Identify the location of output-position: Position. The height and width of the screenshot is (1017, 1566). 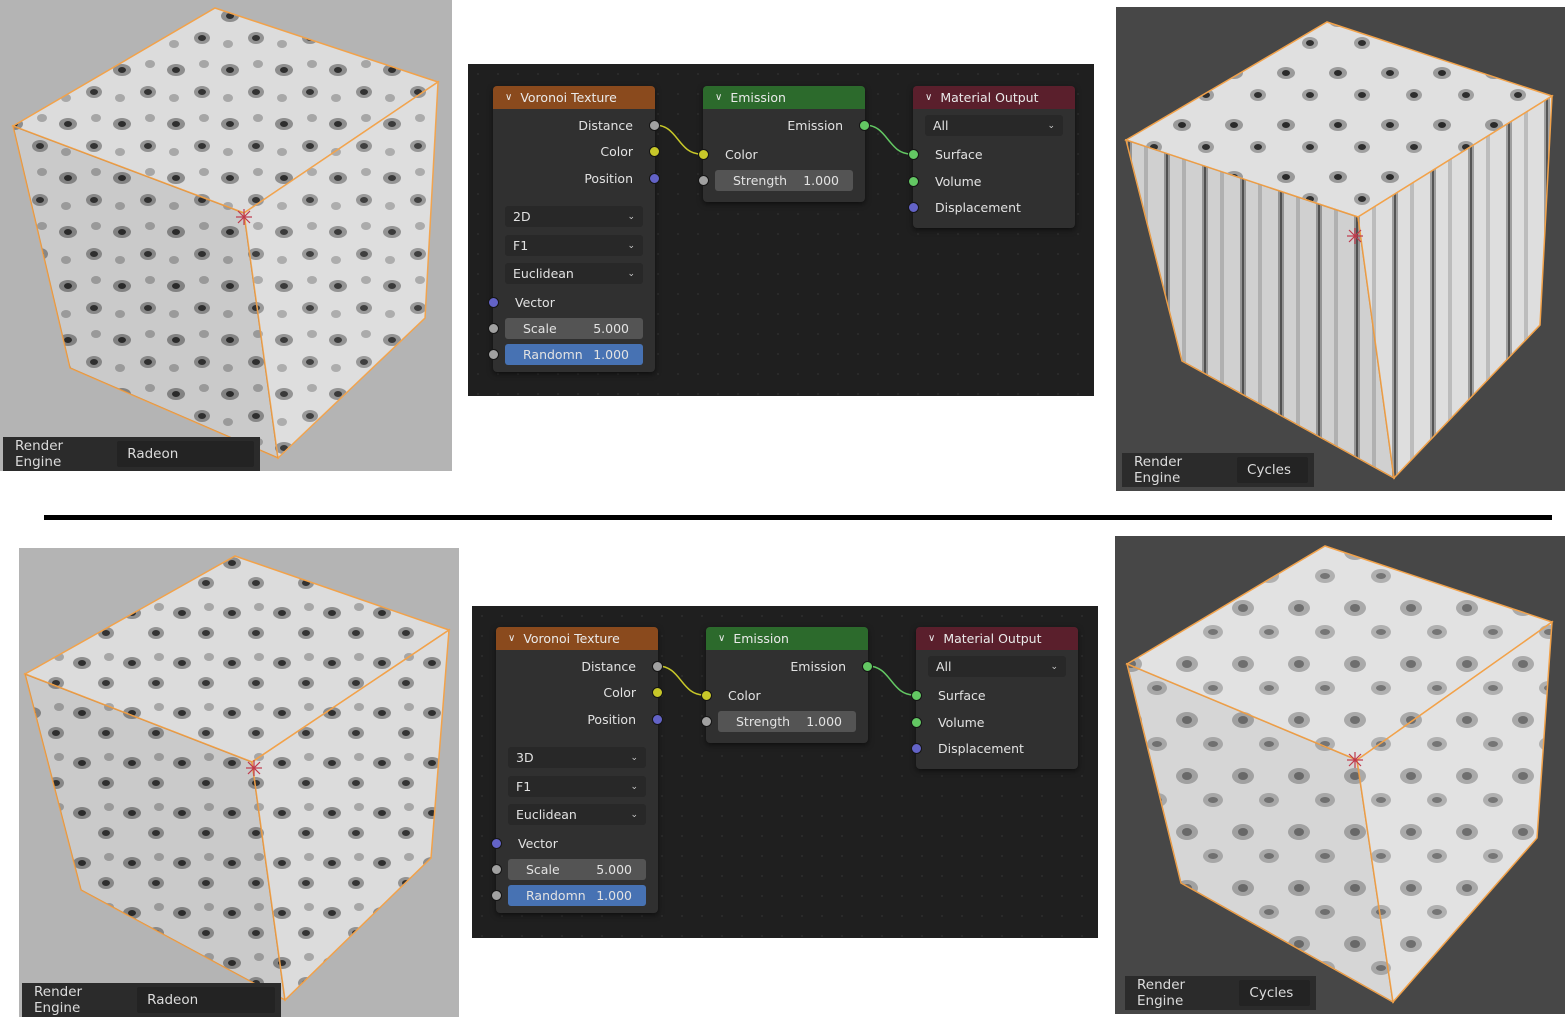
(611, 719).